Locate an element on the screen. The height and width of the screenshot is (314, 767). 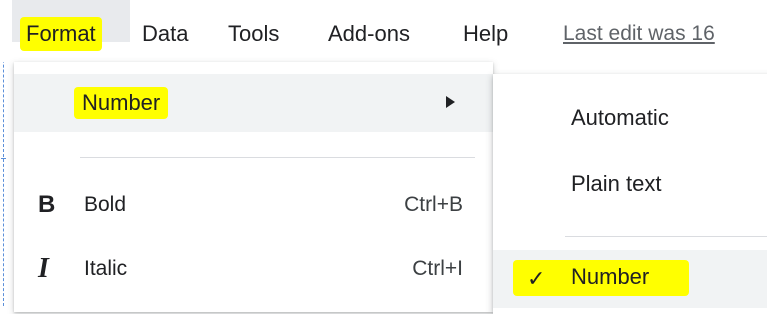
submenu-item-automatic: Automatic is located at coordinates (630, 118).